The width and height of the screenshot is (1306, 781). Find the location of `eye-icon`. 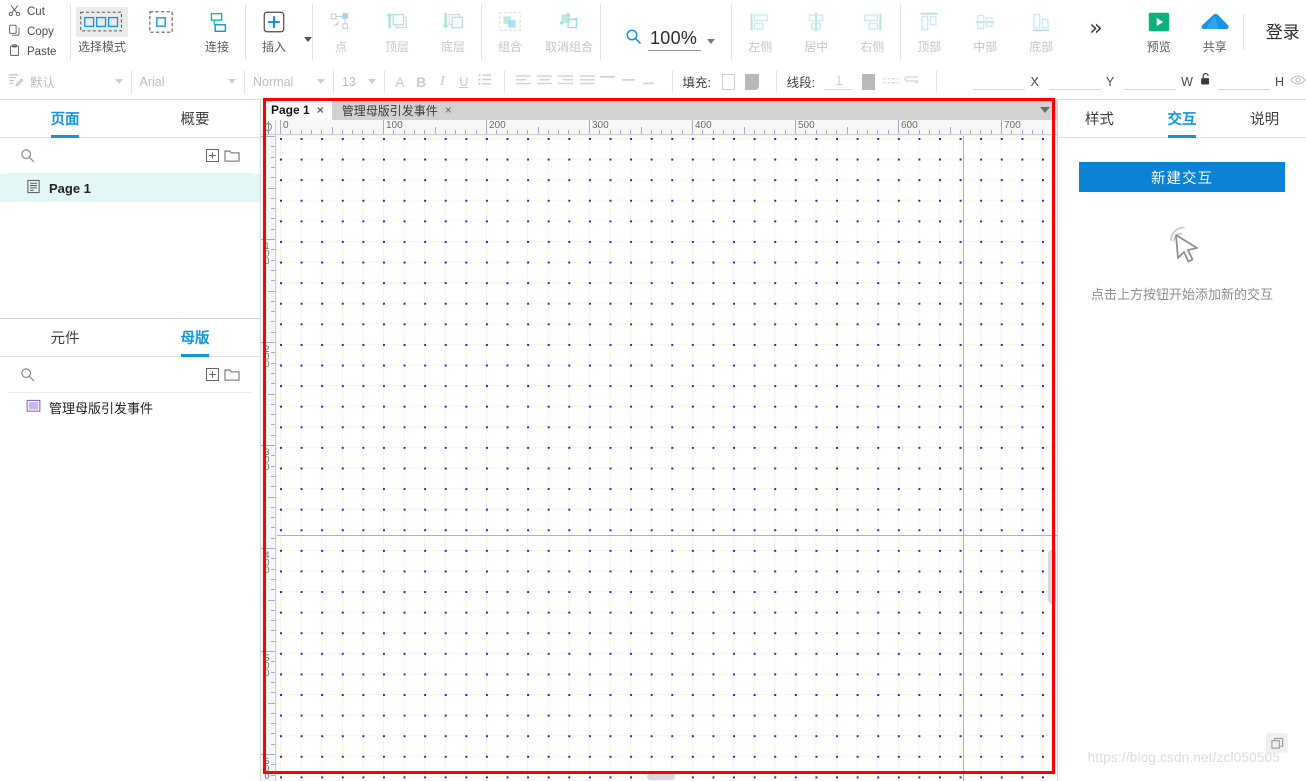

eye-icon is located at coordinates (1298, 82).